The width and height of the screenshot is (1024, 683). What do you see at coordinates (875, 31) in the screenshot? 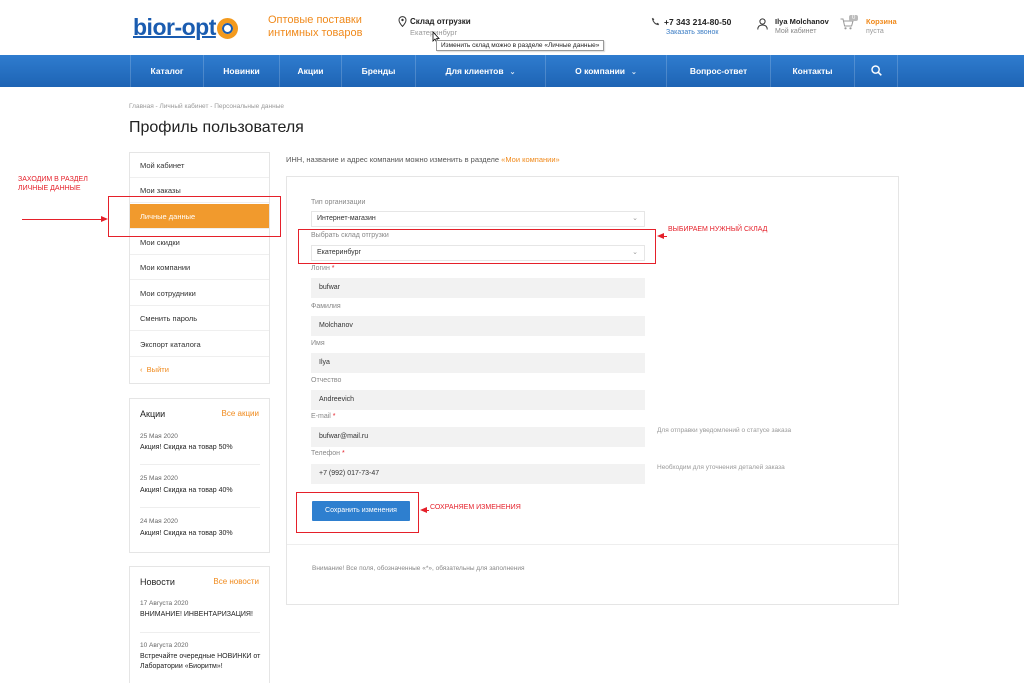
I see `cart-status: пуста` at bounding box center [875, 31].